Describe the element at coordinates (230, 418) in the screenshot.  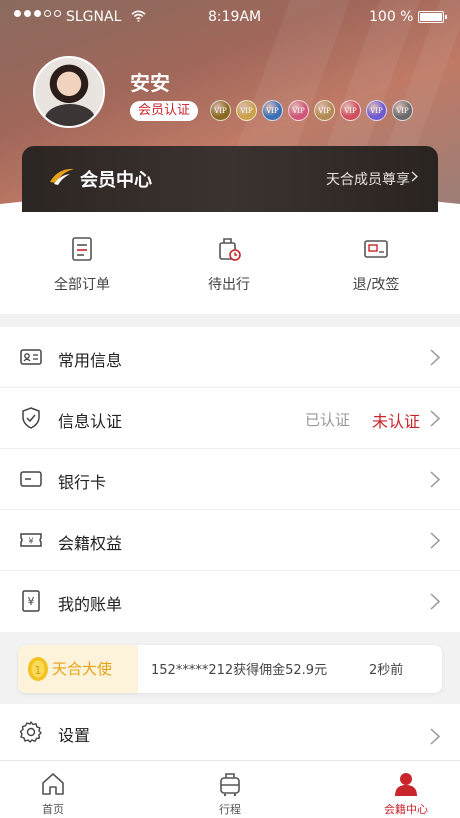
I see `menu-item-verification: 信息认证 已认证 未认证` at that location.